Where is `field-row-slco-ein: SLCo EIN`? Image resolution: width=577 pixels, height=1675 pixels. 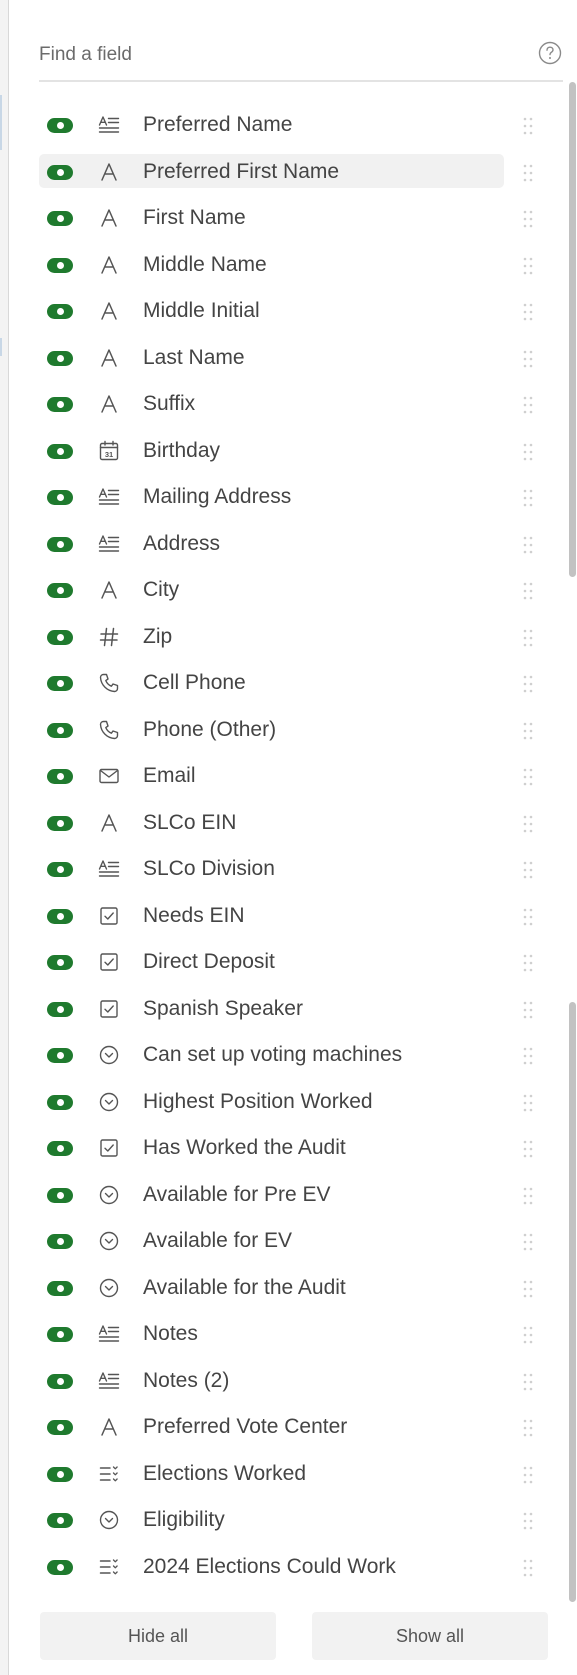 field-row-slco-ein: SLCo EIN is located at coordinates (289, 823).